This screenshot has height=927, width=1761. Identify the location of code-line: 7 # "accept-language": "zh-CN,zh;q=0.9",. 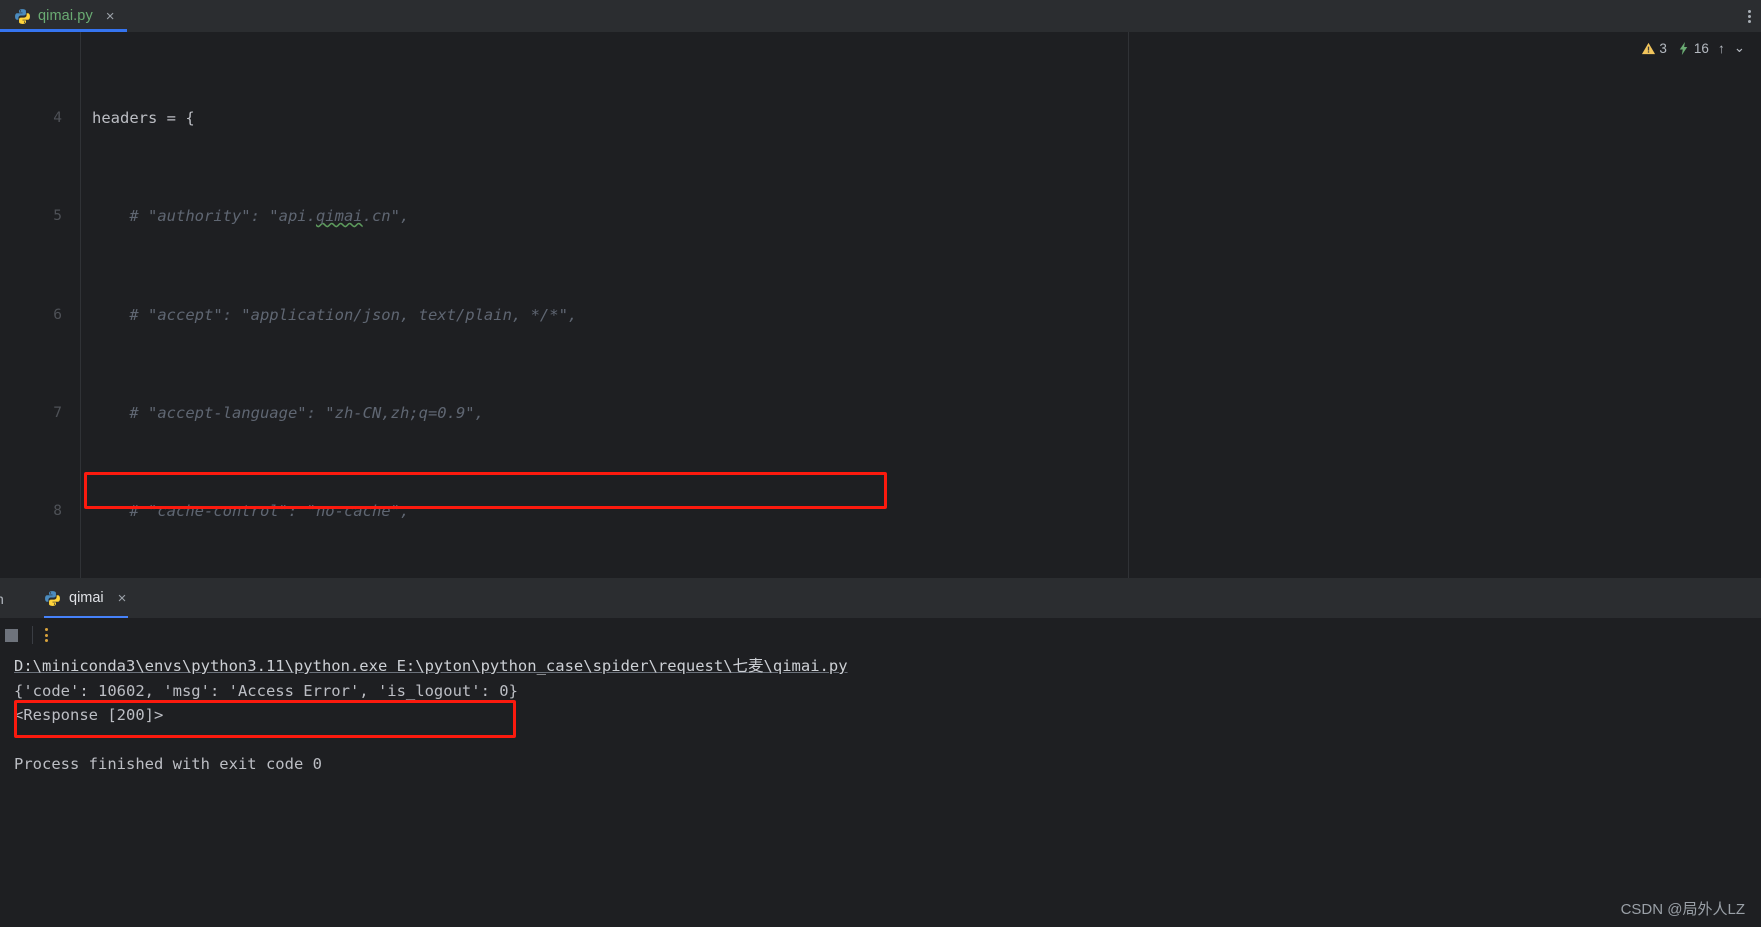
(880, 413).